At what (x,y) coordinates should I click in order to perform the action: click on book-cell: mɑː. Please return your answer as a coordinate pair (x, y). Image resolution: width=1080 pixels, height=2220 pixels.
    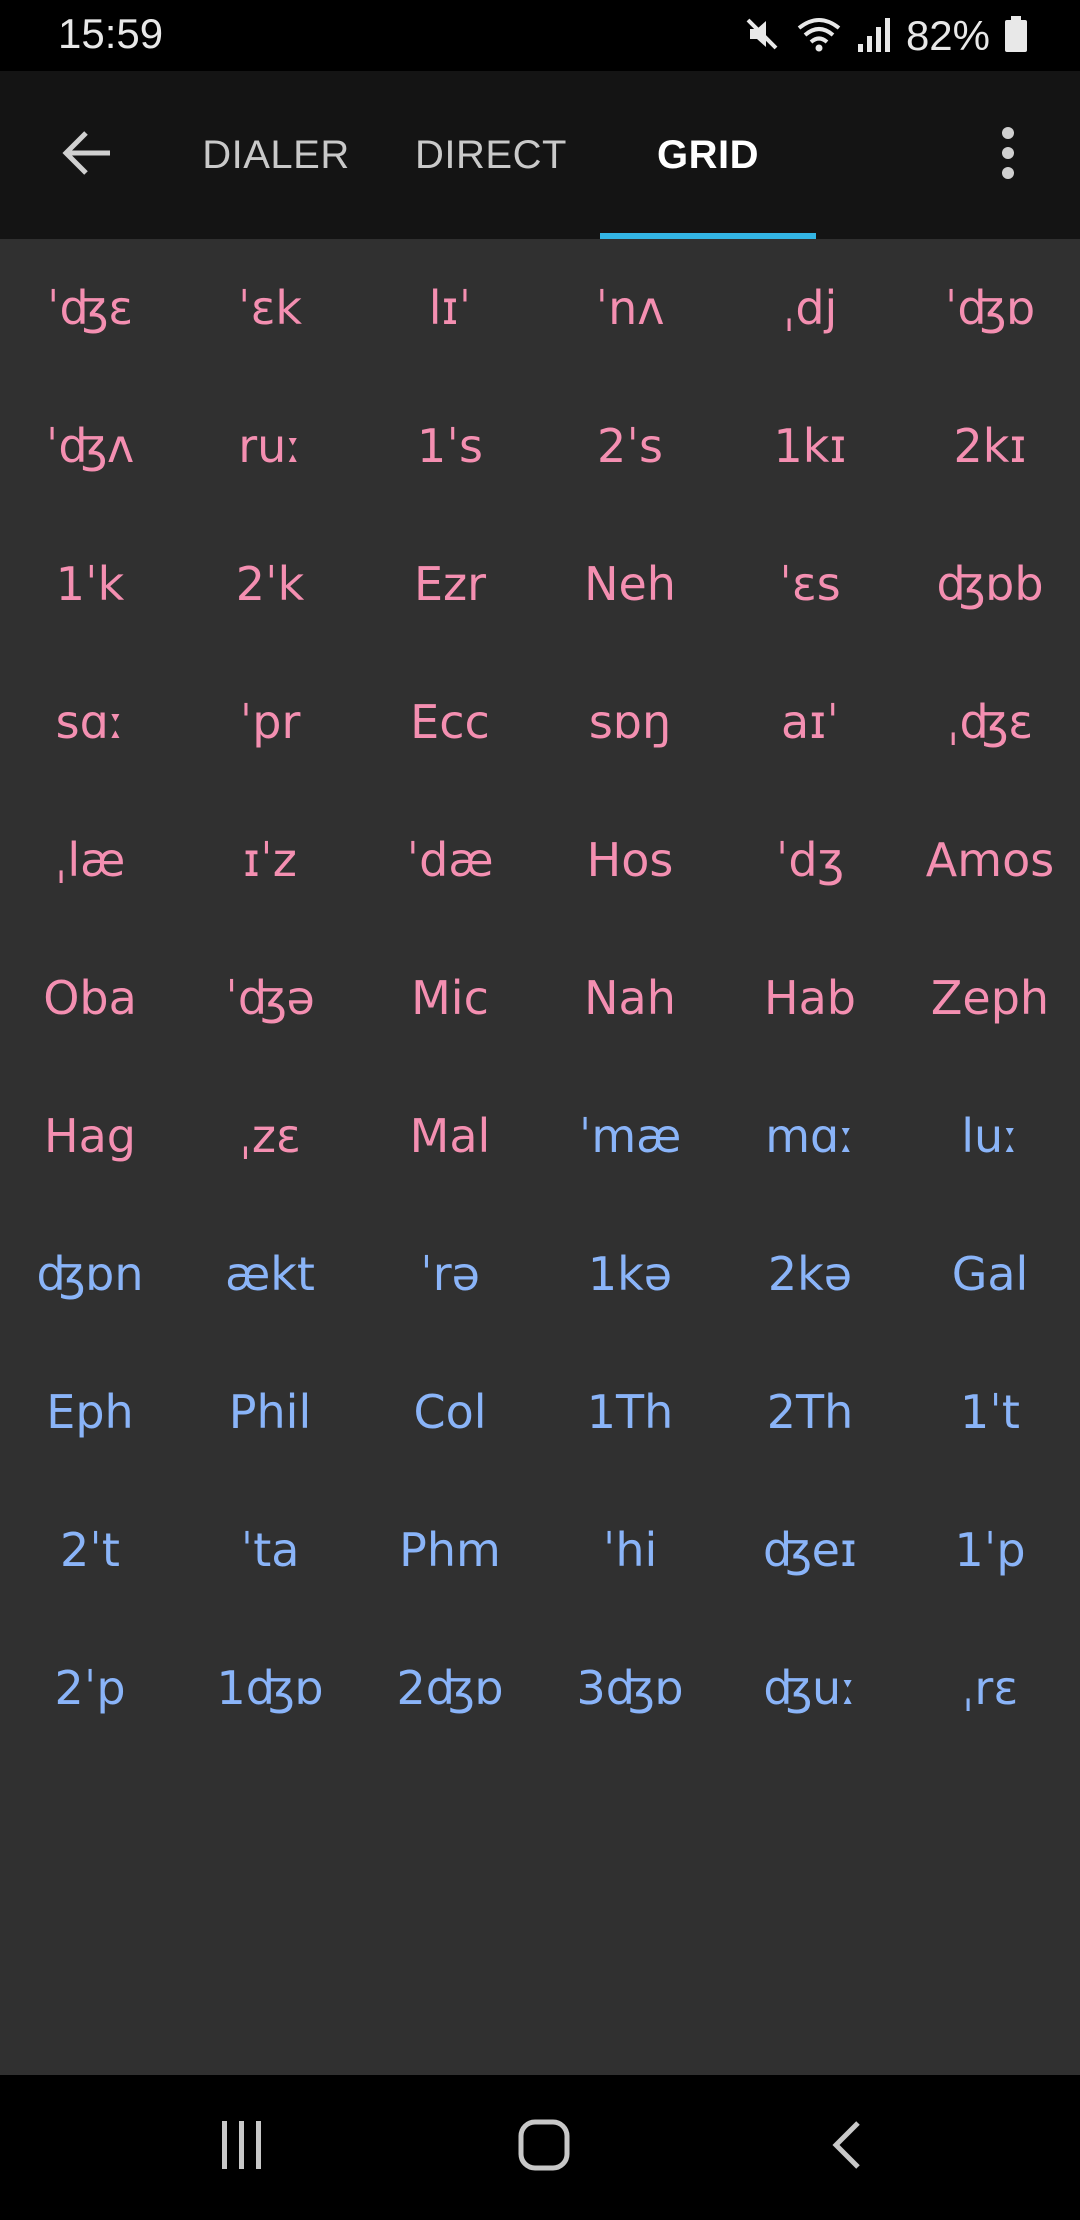
    Looking at the image, I should click on (810, 1136).